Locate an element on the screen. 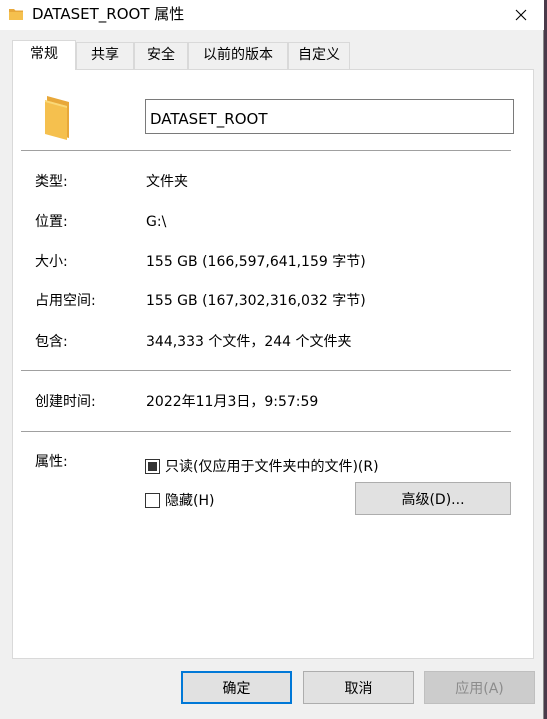 This screenshot has width=547, height=719. close-button is located at coordinates (521, 15).